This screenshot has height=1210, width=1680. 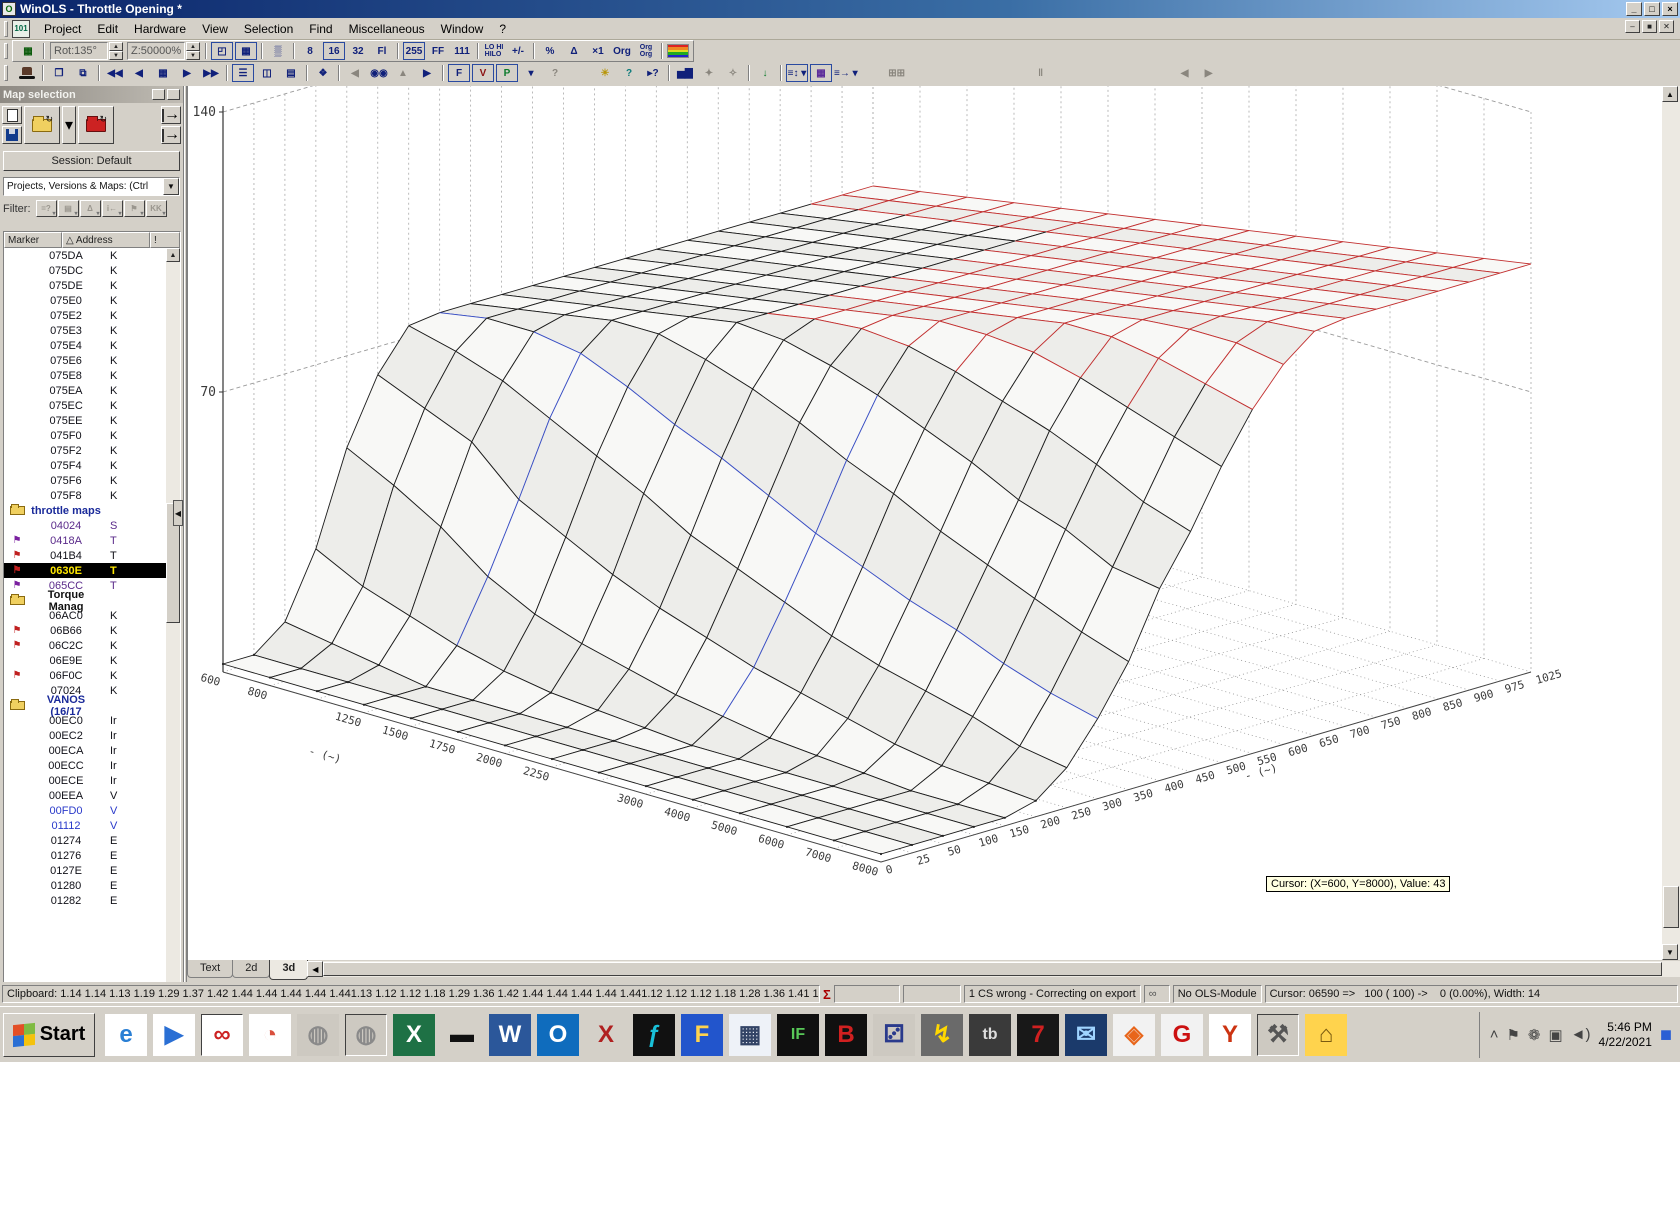 I want to click on mountain-icon: ▲, so click(x=403, y=73).